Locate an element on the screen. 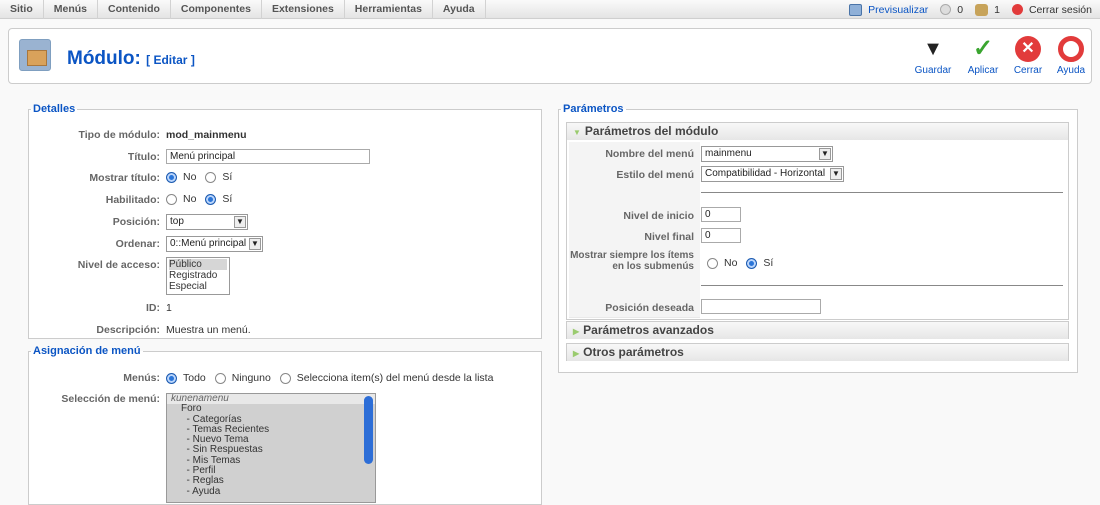 This screenshot has width=1100, height=505. target-position-input is located at coordinates (761, 306).